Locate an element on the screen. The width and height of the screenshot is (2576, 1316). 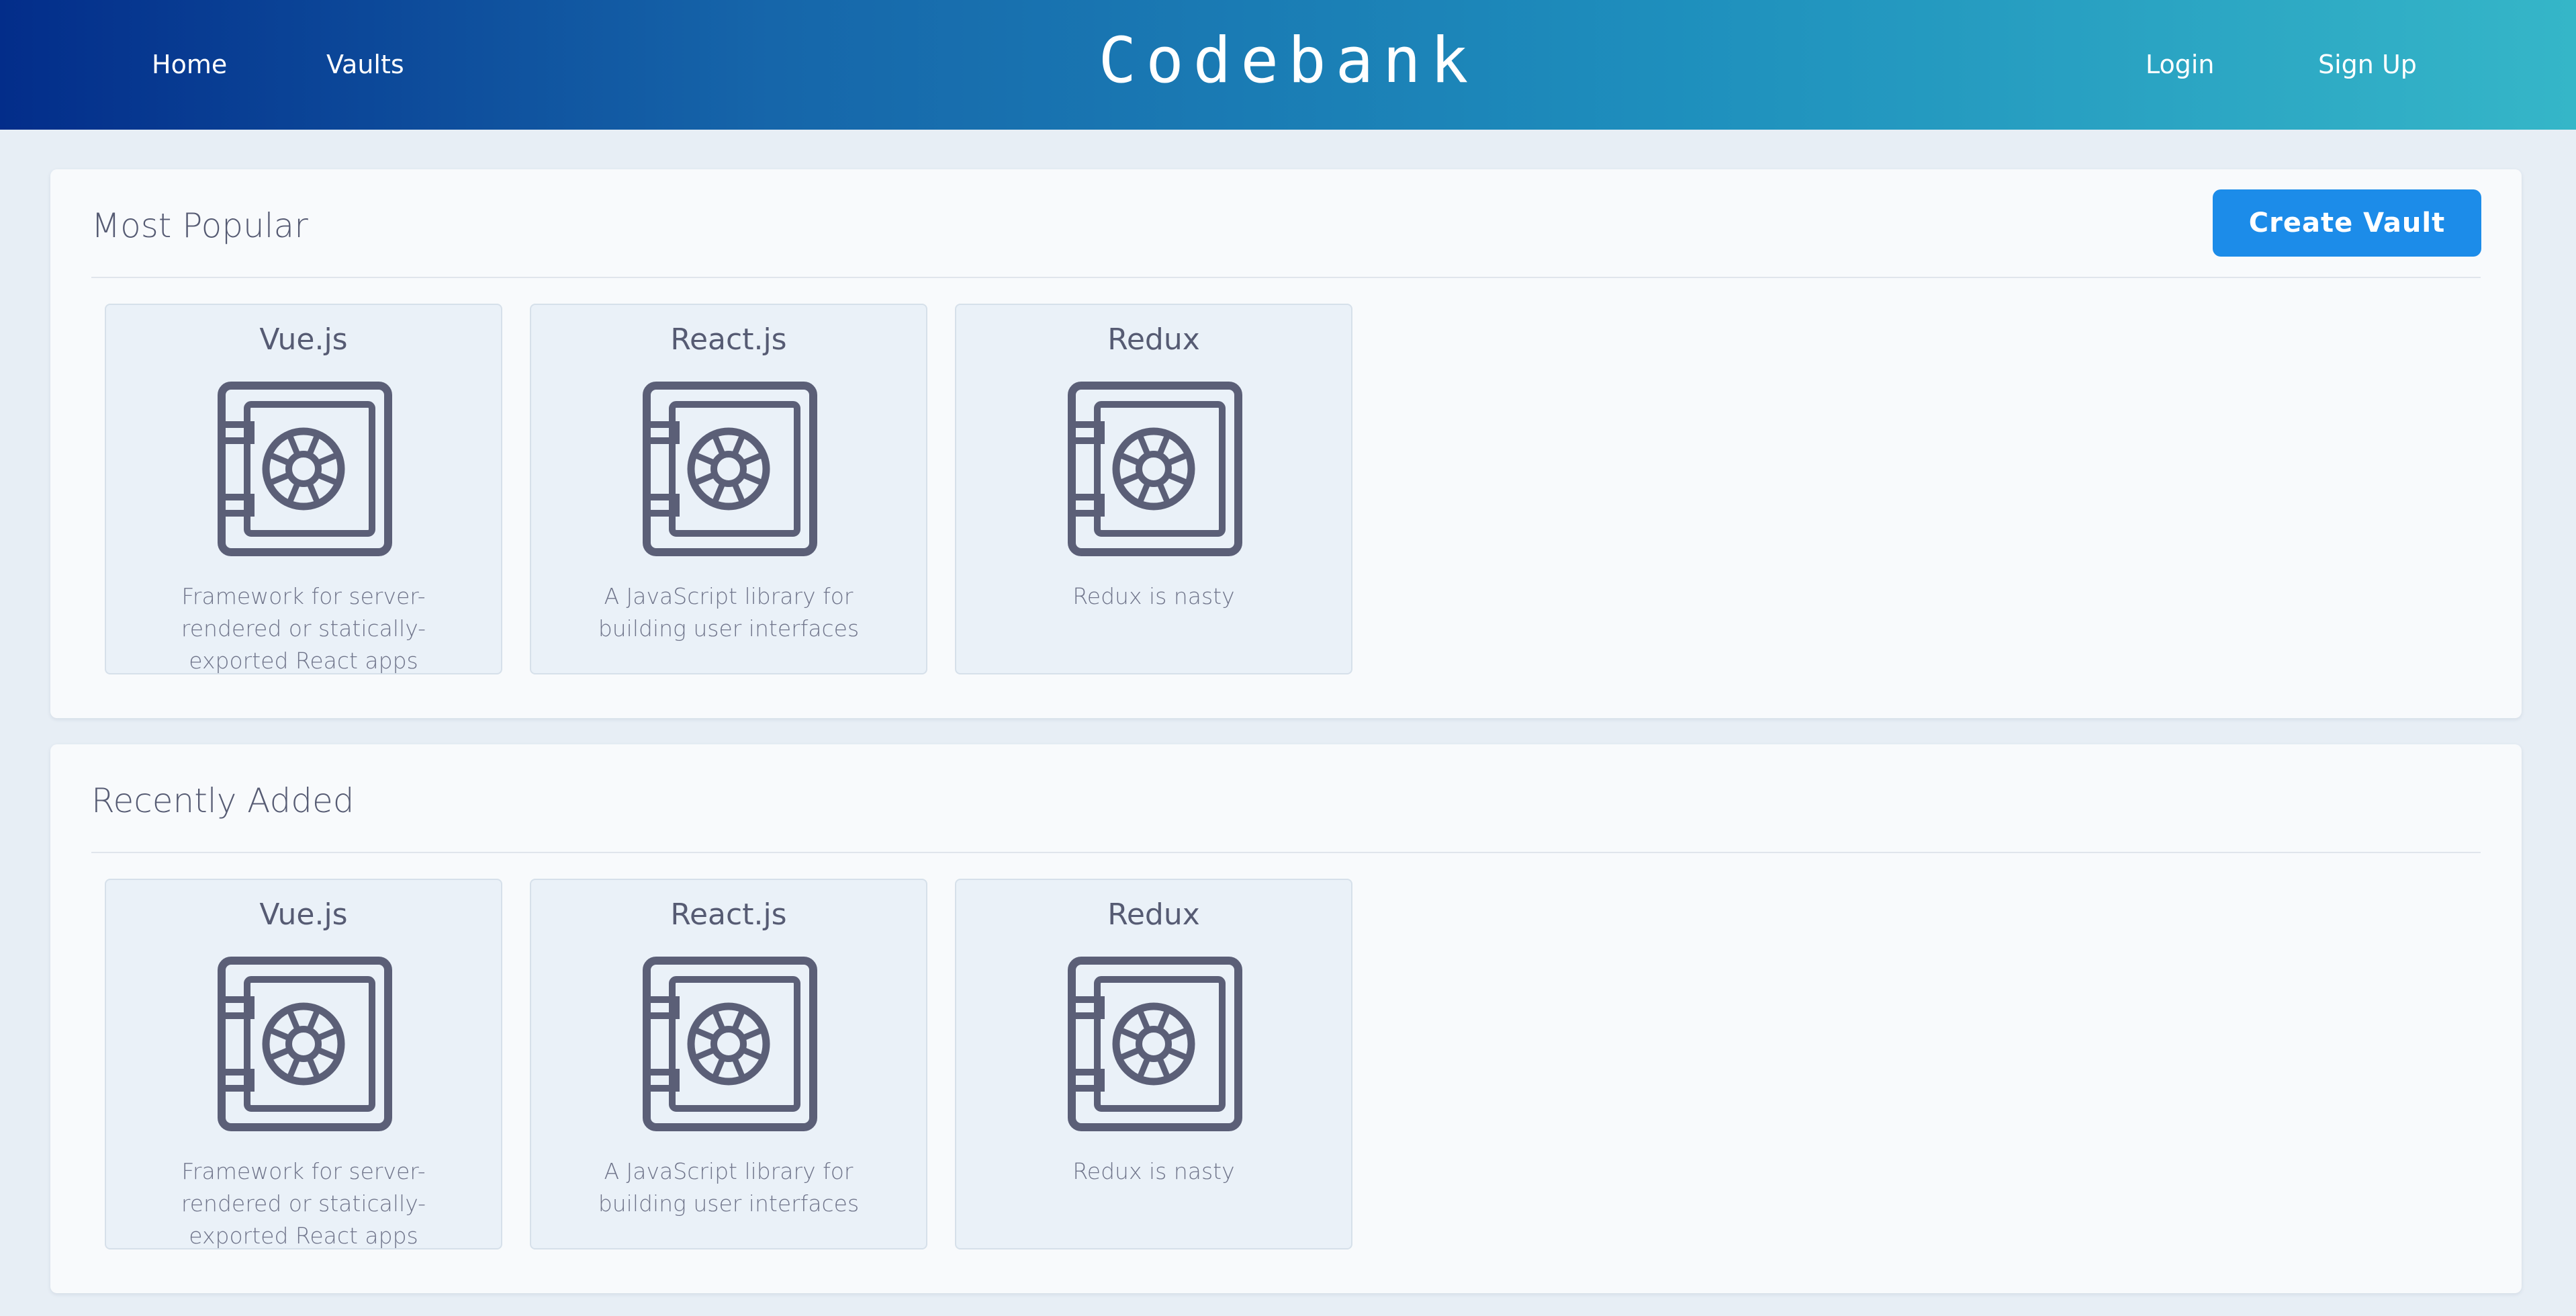
nav-login-link: Login is located at coordinates (2180, 65).